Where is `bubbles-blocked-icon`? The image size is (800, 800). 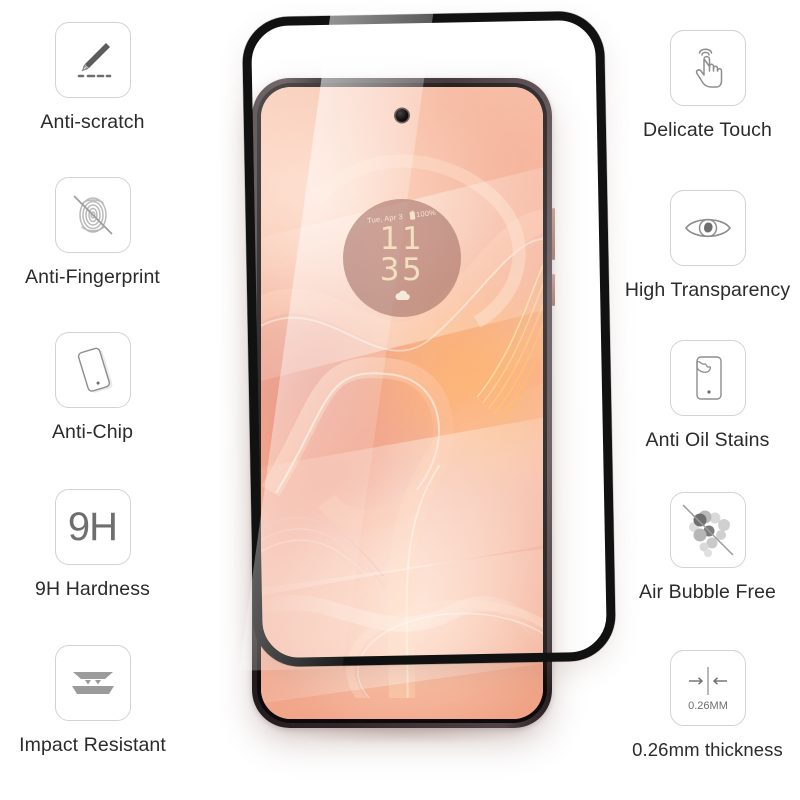
bubbles-blocked-icon is located at coordinates (707, 530).